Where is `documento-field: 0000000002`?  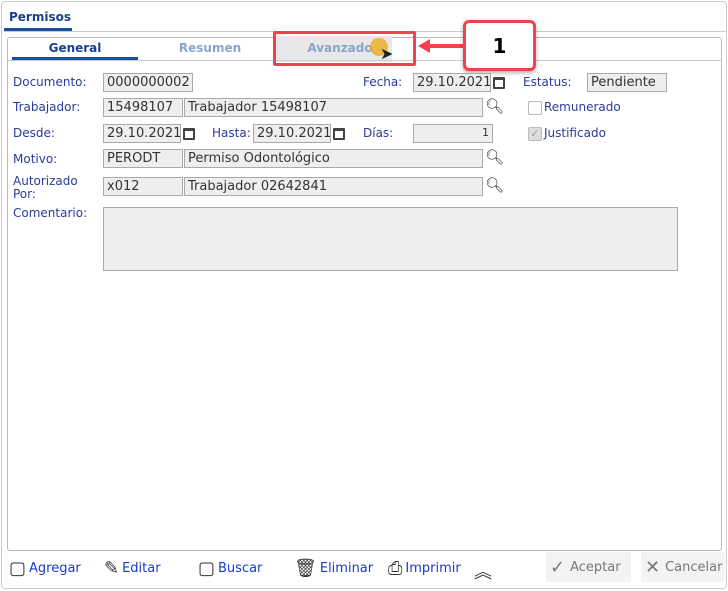 documento-field: 0000000002 is located at coordinates (148, 82).